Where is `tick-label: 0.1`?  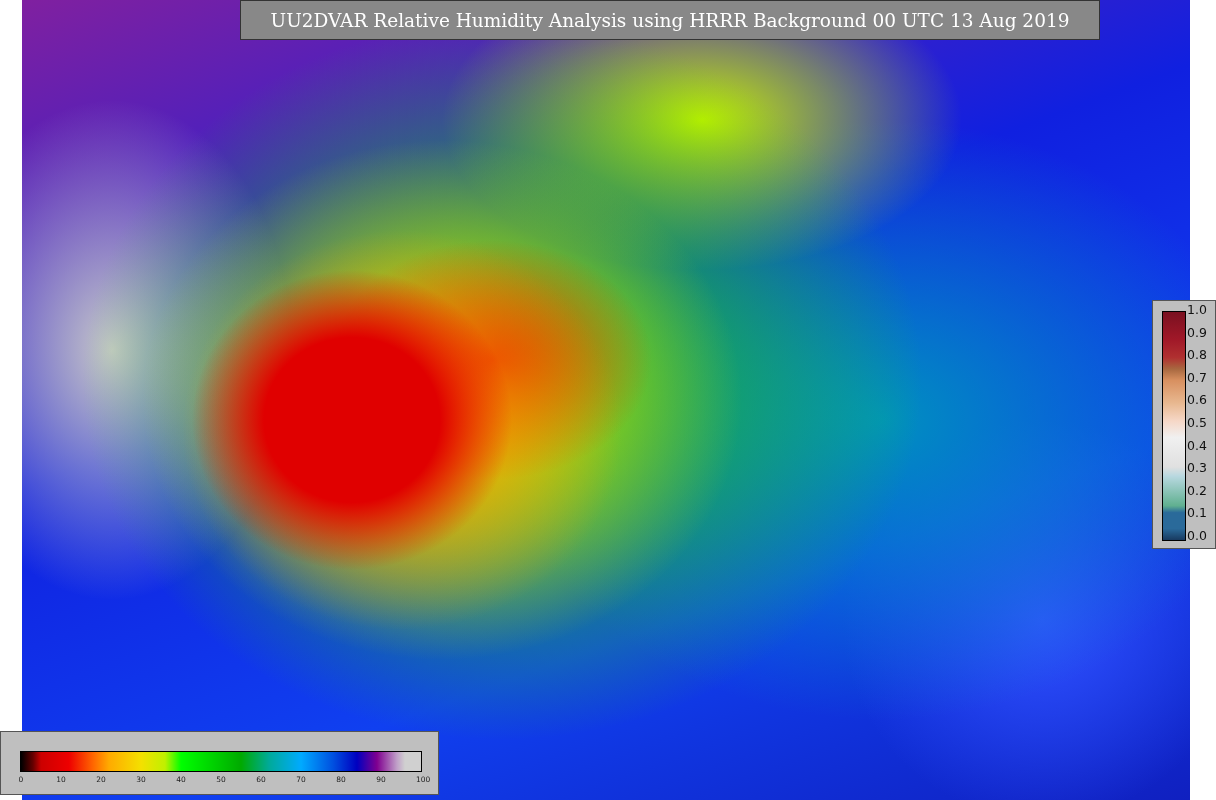 tick-label: 0.1 is located at coordinates (1197, 513).